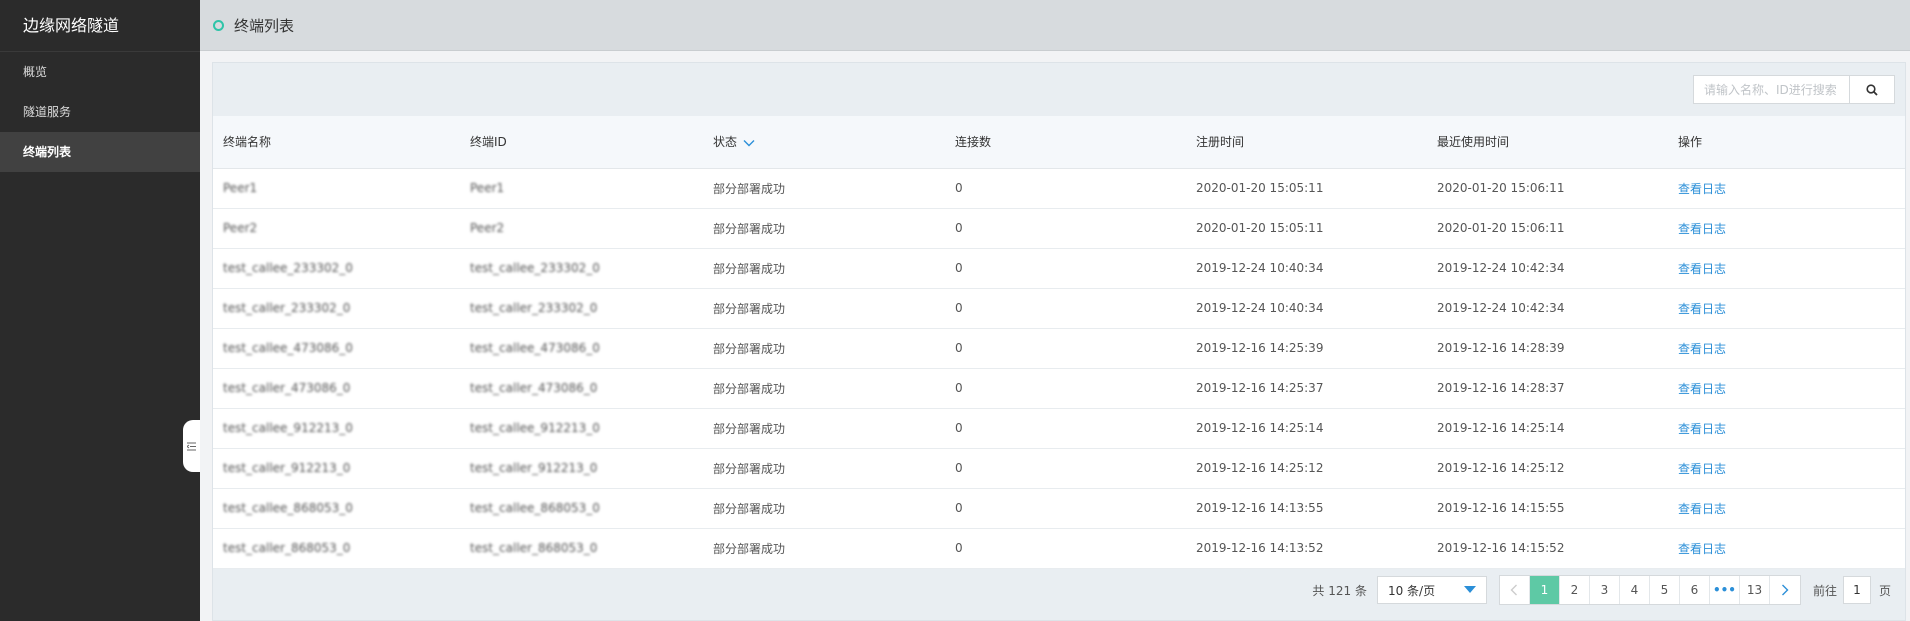 Image resolution: width=1910 pixels, height=621 pixels. I want to click on cell-name: test_callee_233302_0, so click(336, 268).